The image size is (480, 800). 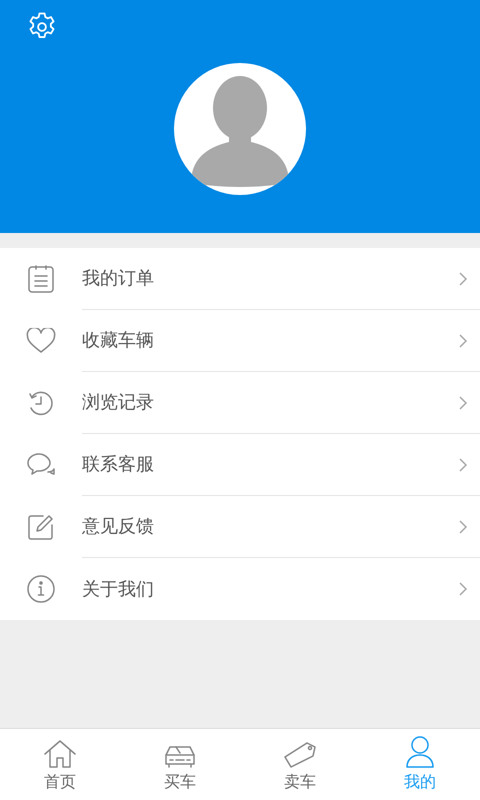 I want to click on menu-label: 联系客服, so click(x=118, y=464).